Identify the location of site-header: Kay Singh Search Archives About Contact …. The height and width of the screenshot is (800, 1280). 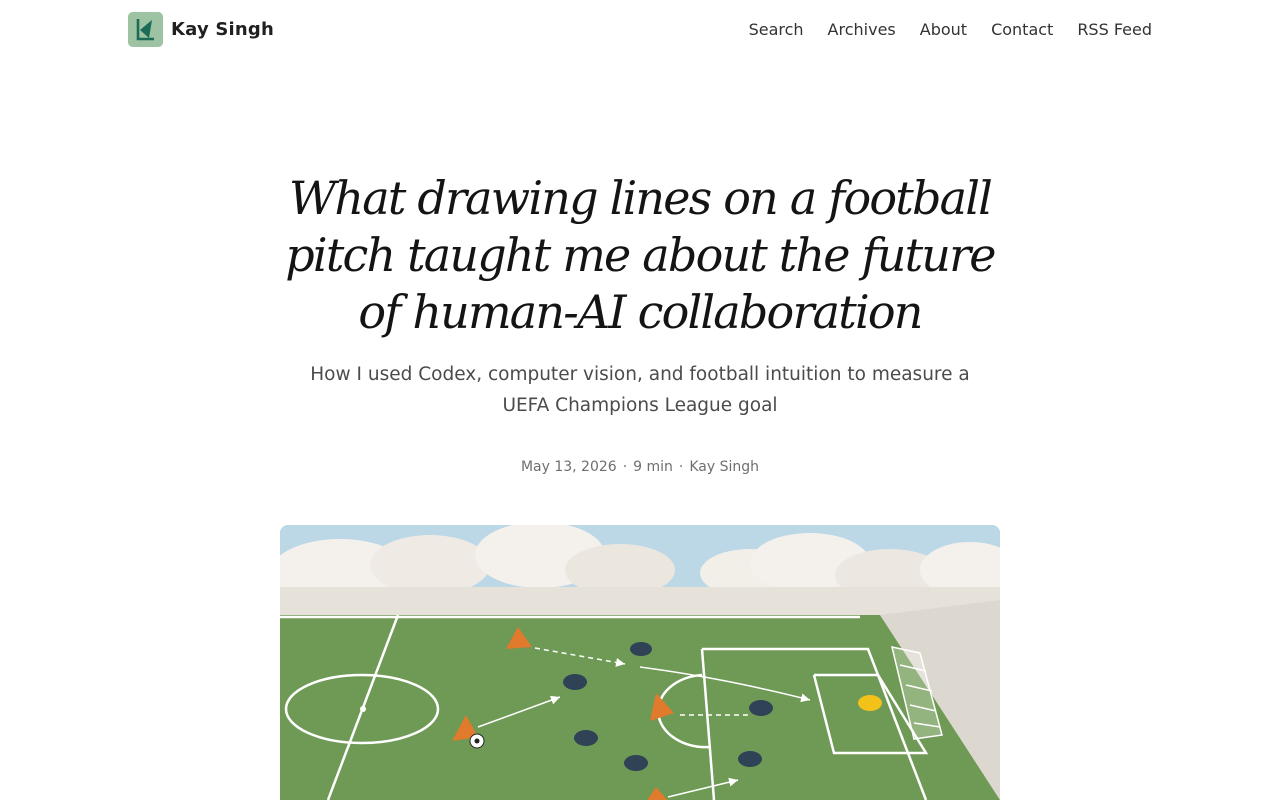
(640, 29).